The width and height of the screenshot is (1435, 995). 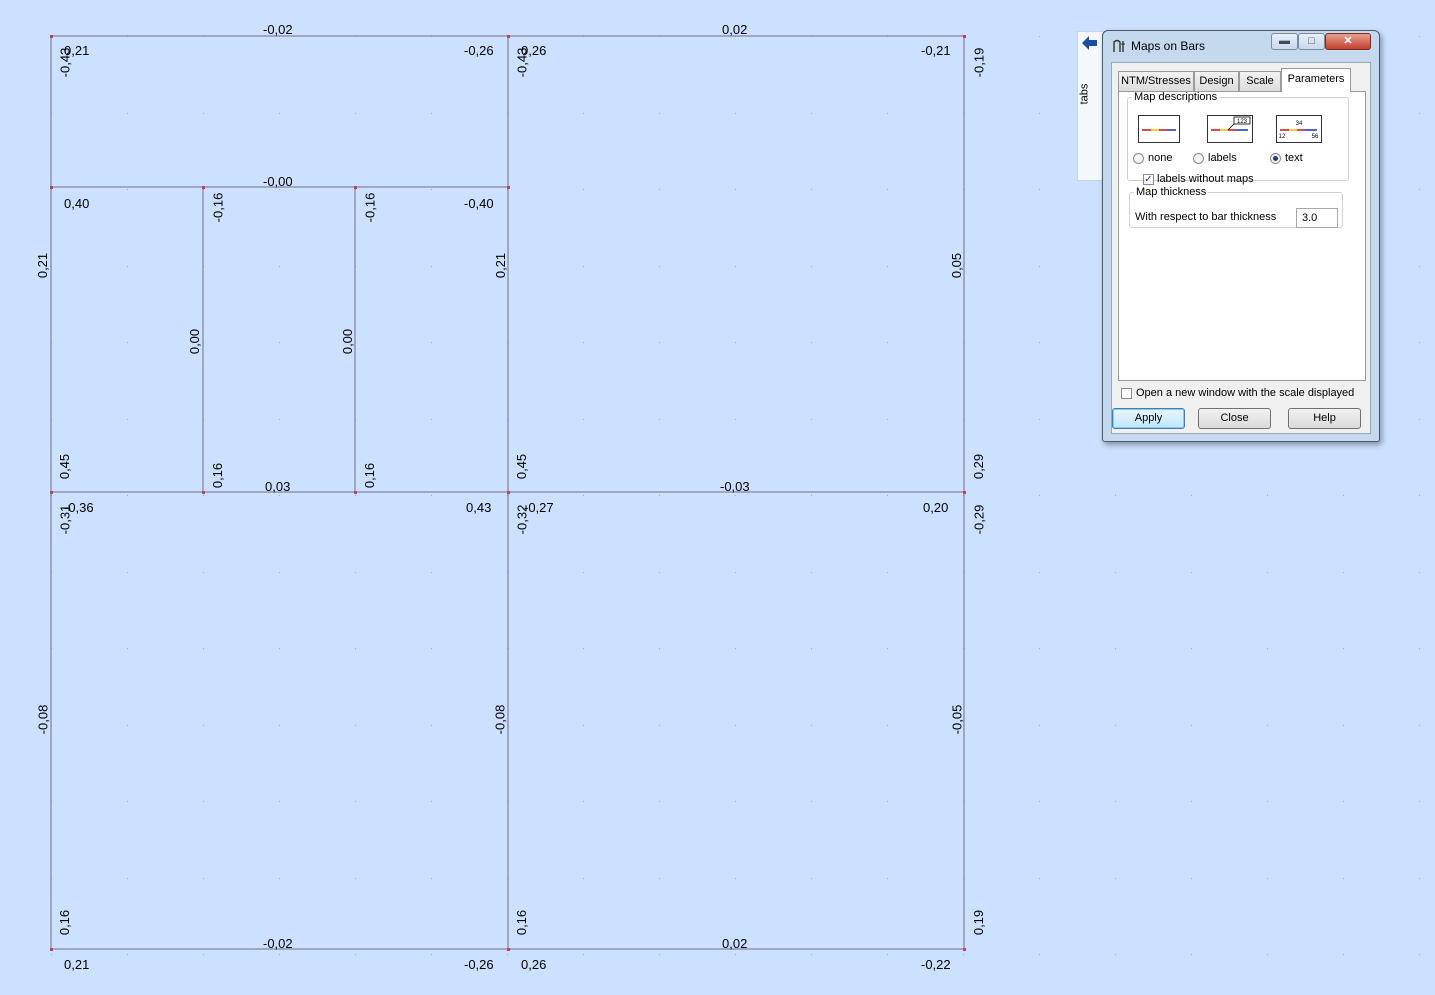 What do you see at coordinates (1084, 94) in the screenshot?
I see `tabs-label: tabs` at bounding box center [1084, 94].